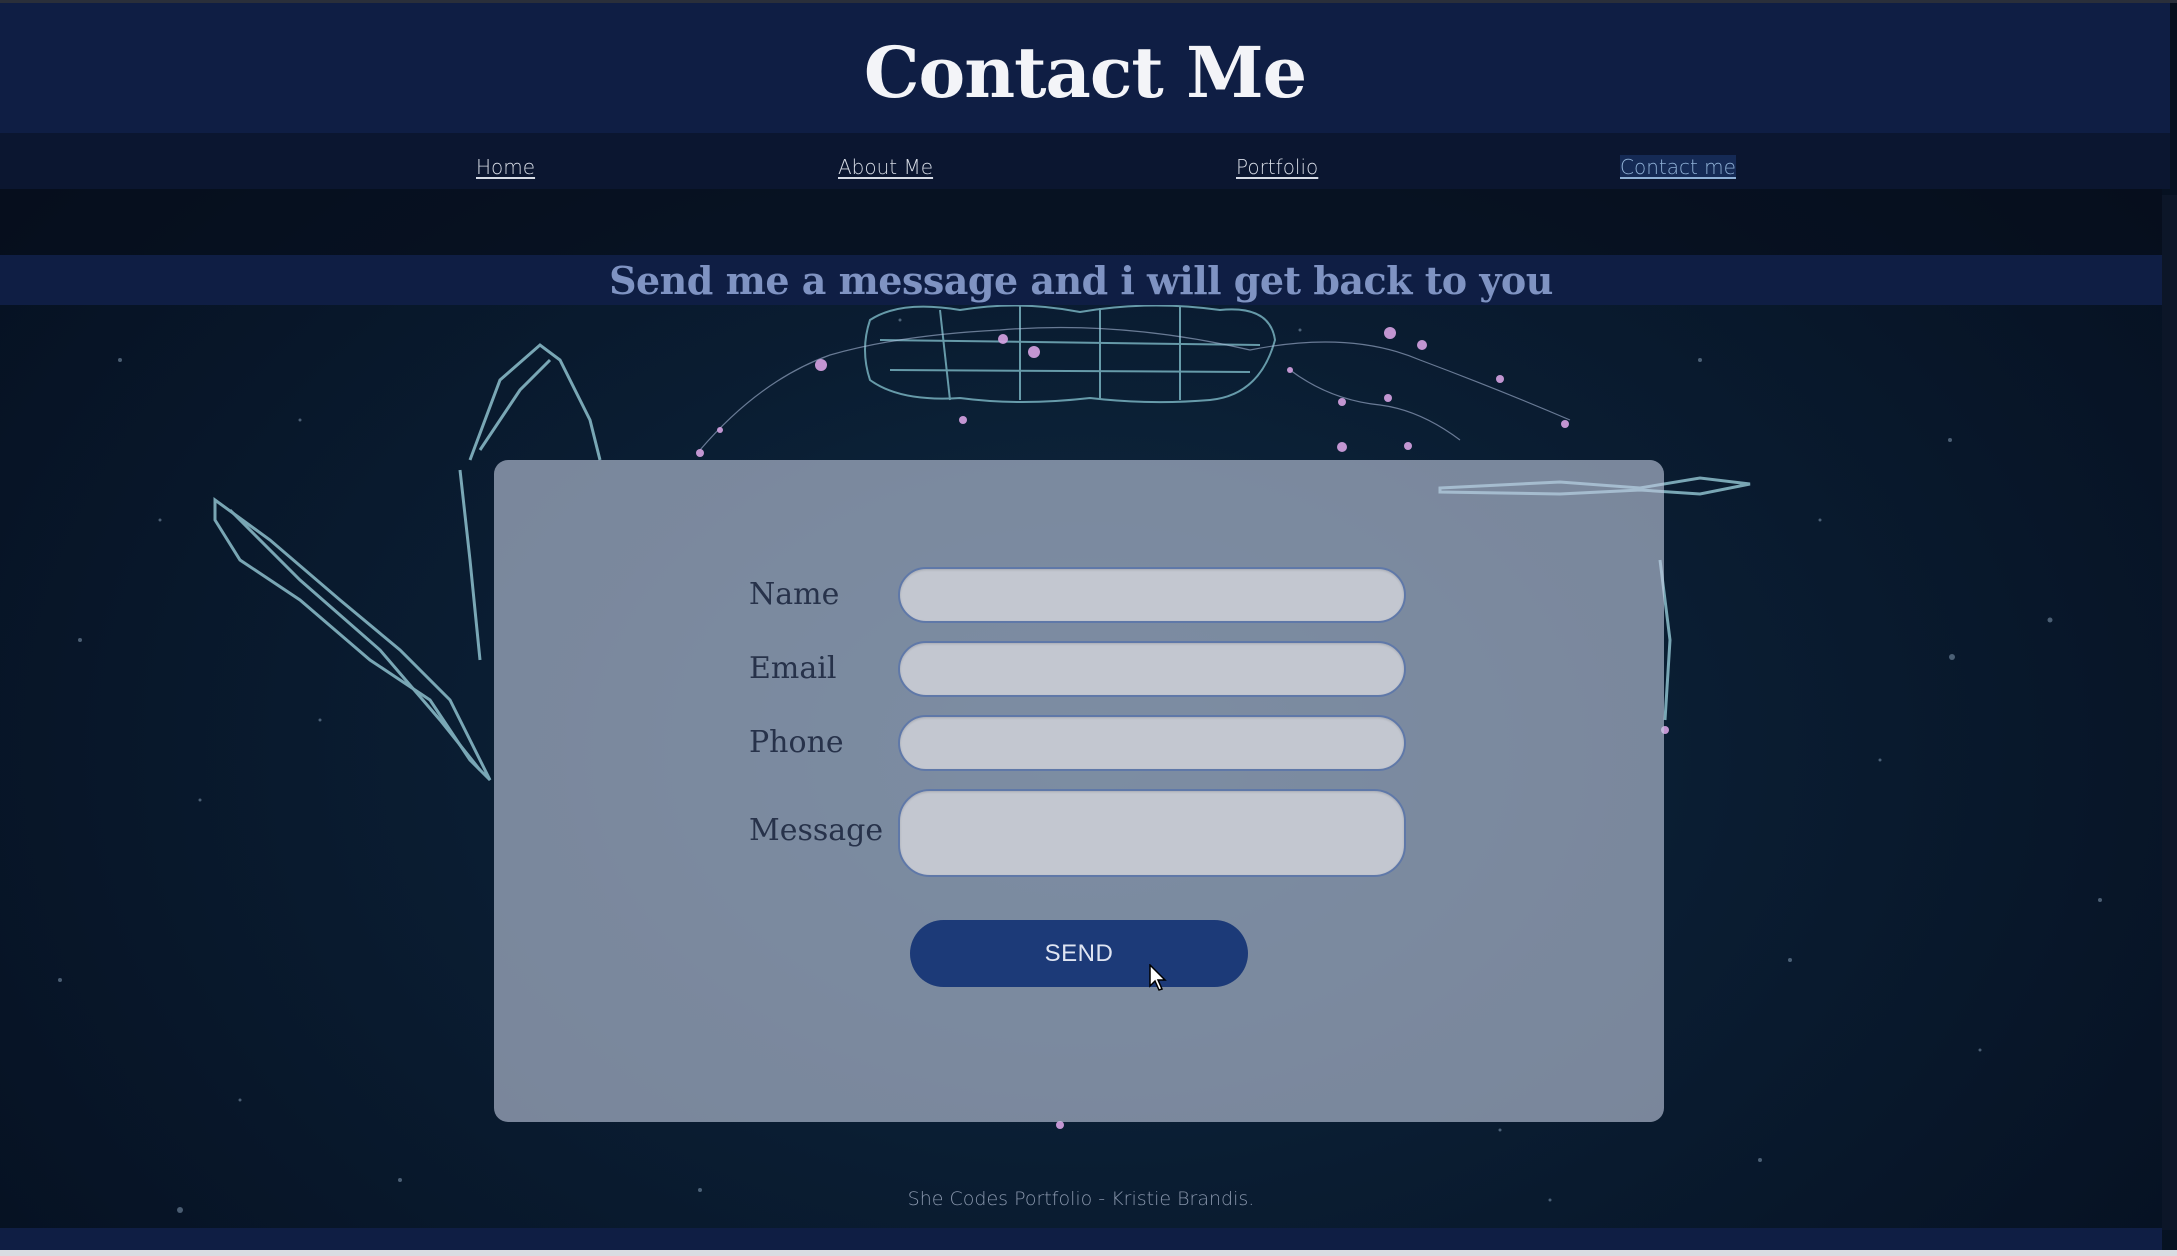  What do you see at coordinates (1152, 669) in the screenshot?
I see `email-input` at bounding box center [1152, 669].